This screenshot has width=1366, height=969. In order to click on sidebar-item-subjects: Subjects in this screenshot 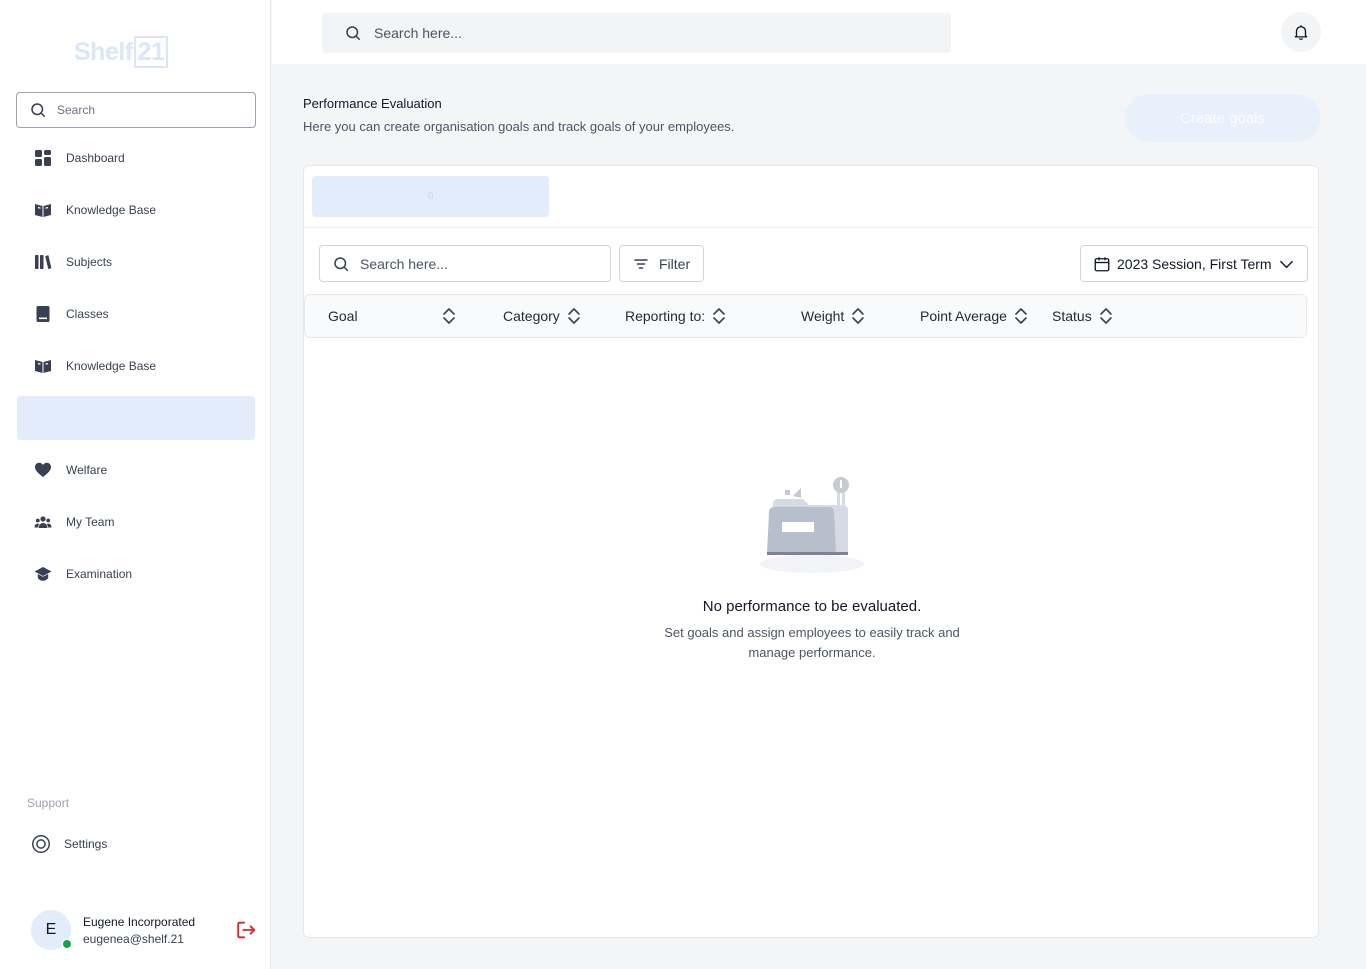, I will do `click(136, 262)`.